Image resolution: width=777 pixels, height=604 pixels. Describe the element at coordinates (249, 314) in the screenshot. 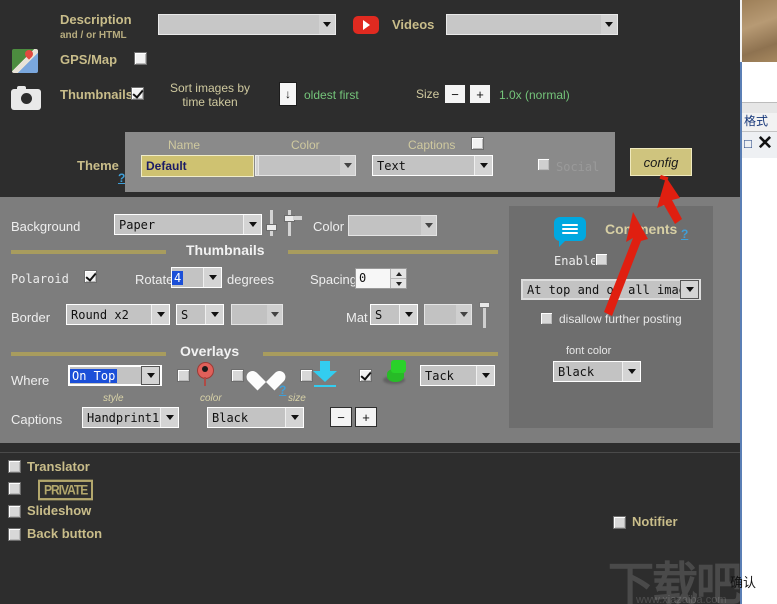

I see `color-preview` at that location.